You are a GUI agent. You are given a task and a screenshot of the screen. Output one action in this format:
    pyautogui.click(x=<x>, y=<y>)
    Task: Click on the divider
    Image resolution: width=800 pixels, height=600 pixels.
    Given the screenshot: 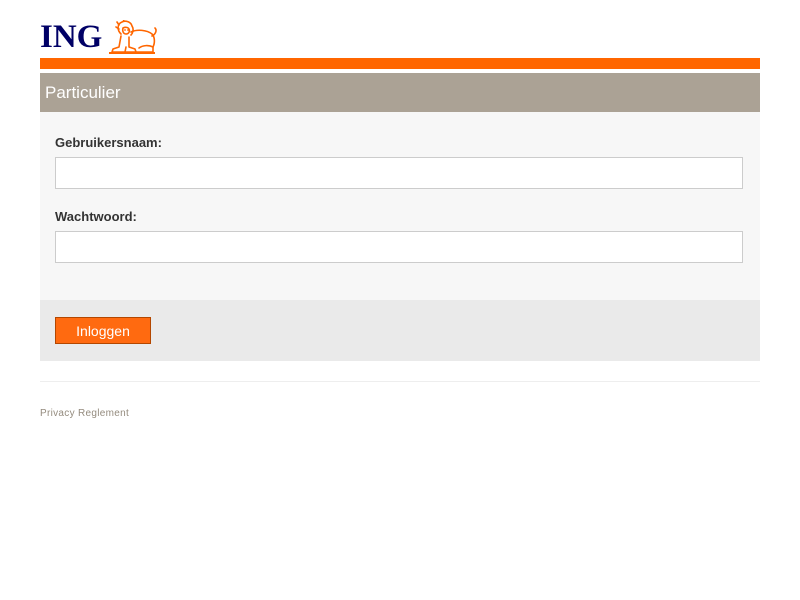 What is the action you would take?
    pyautogui.click(x=400, y=381)
    